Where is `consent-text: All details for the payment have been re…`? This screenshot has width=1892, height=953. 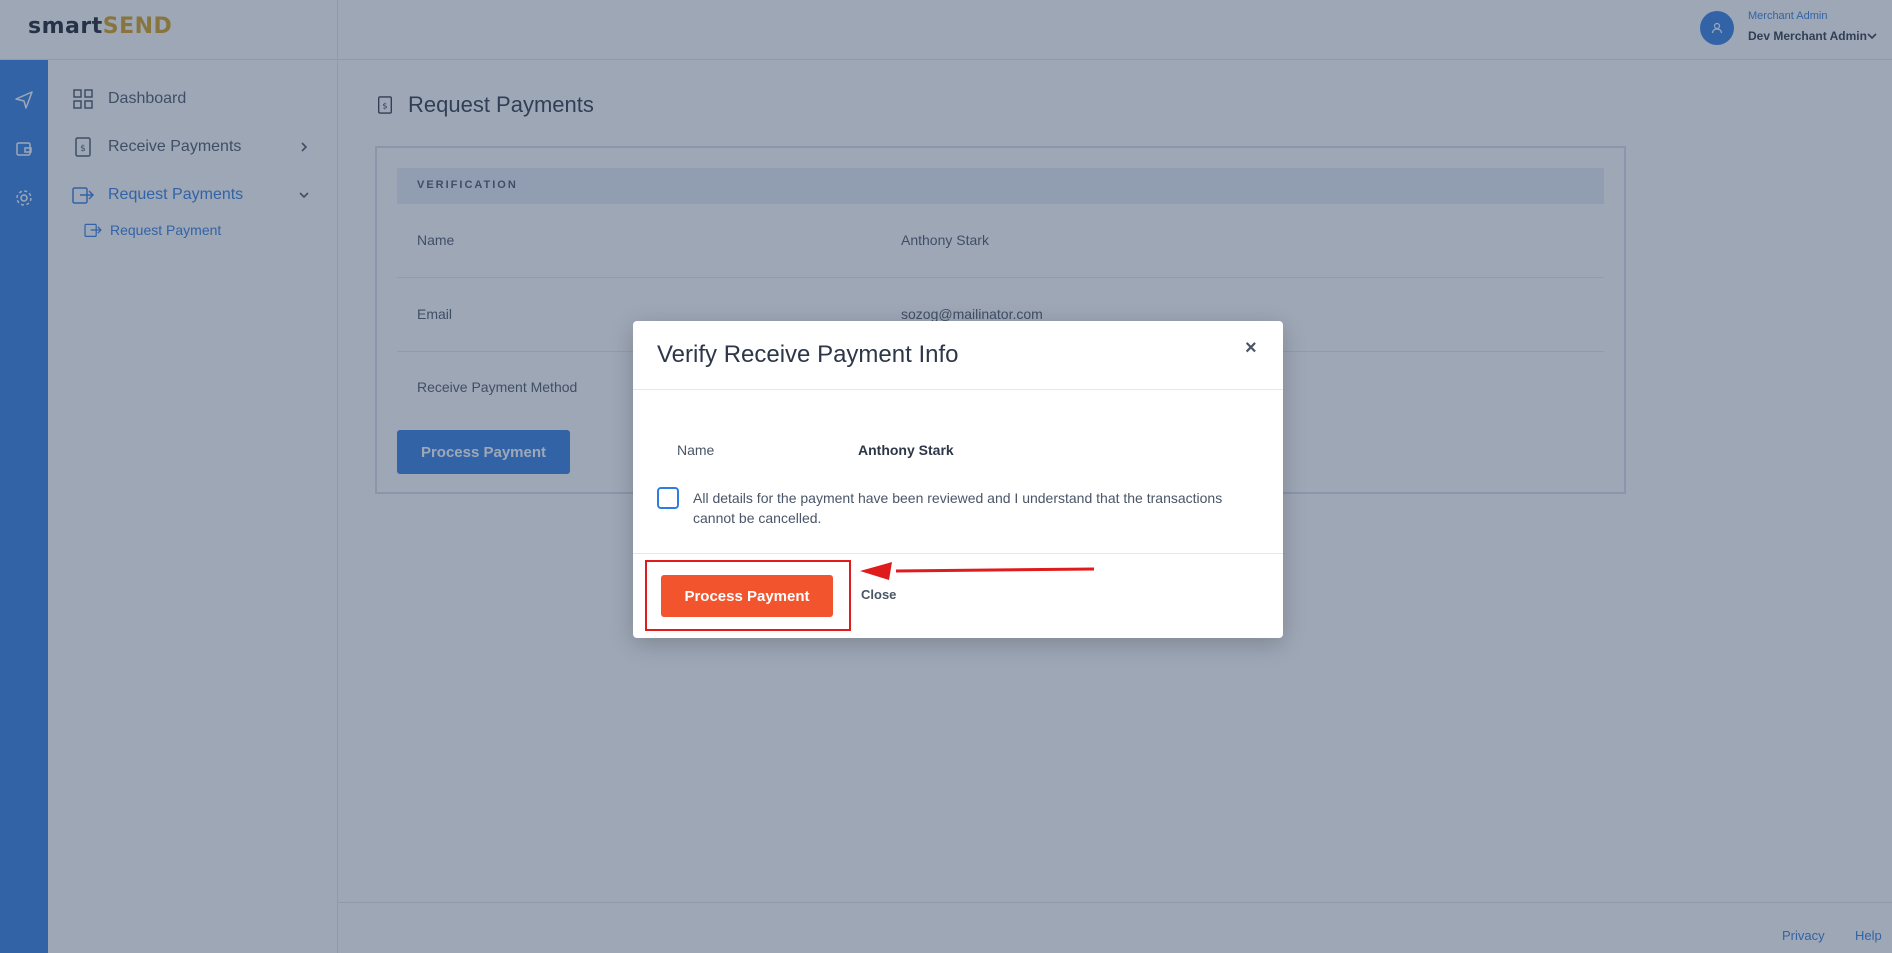
consent-text: All details for the payment have been re… is located at coordinates (963, 508).